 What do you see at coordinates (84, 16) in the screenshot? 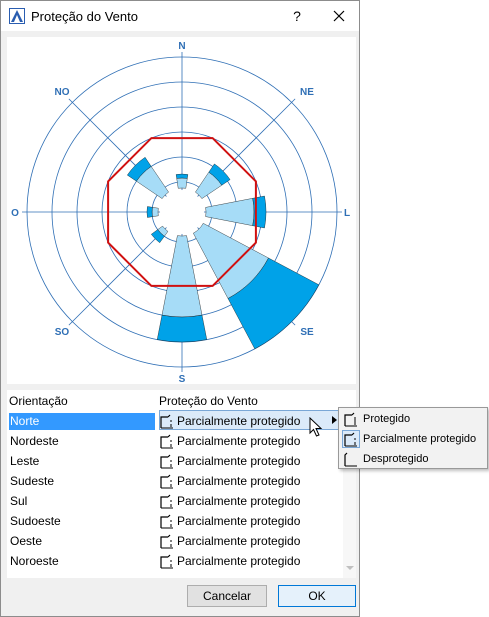
I see `window-title: Proteção do Vento` at bounding box center [84, 16].